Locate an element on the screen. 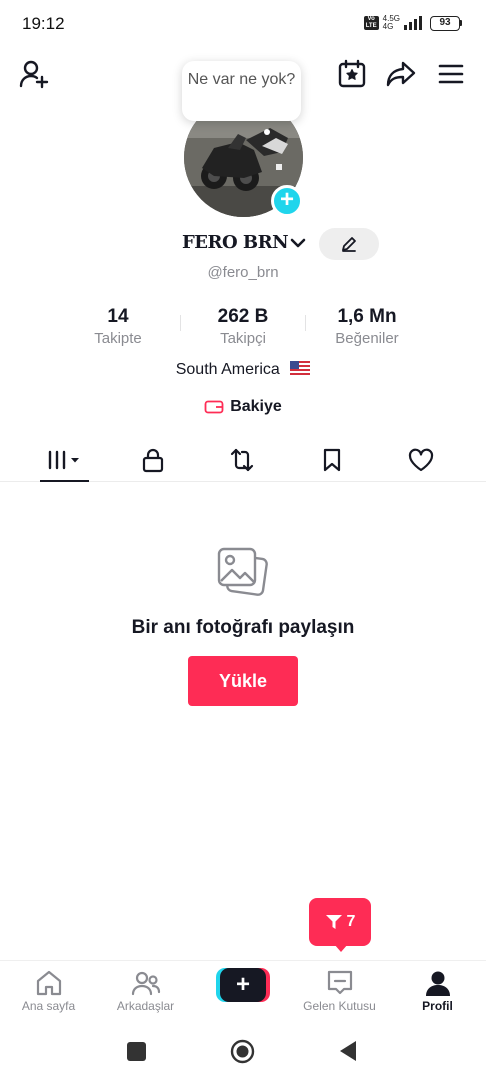 This screenshot has height=1080, width=486. calendar-star-icon is located at coordinates (352, 74).